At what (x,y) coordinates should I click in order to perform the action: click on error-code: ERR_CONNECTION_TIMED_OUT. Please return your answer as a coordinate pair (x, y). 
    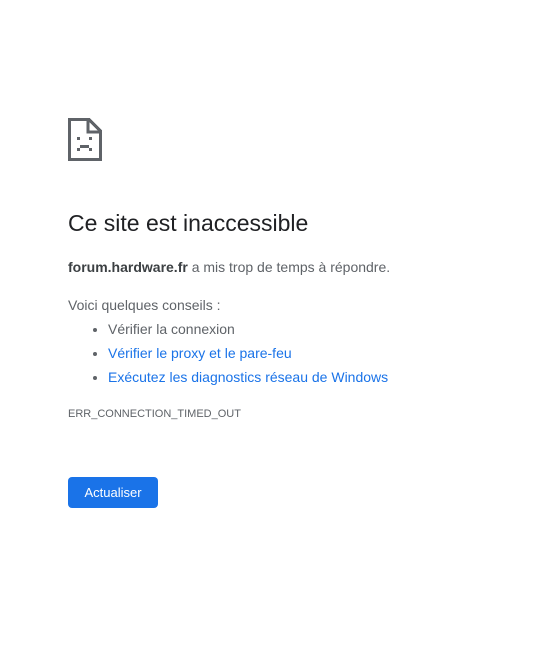
    Looking at the image, I should click on (154, 414).